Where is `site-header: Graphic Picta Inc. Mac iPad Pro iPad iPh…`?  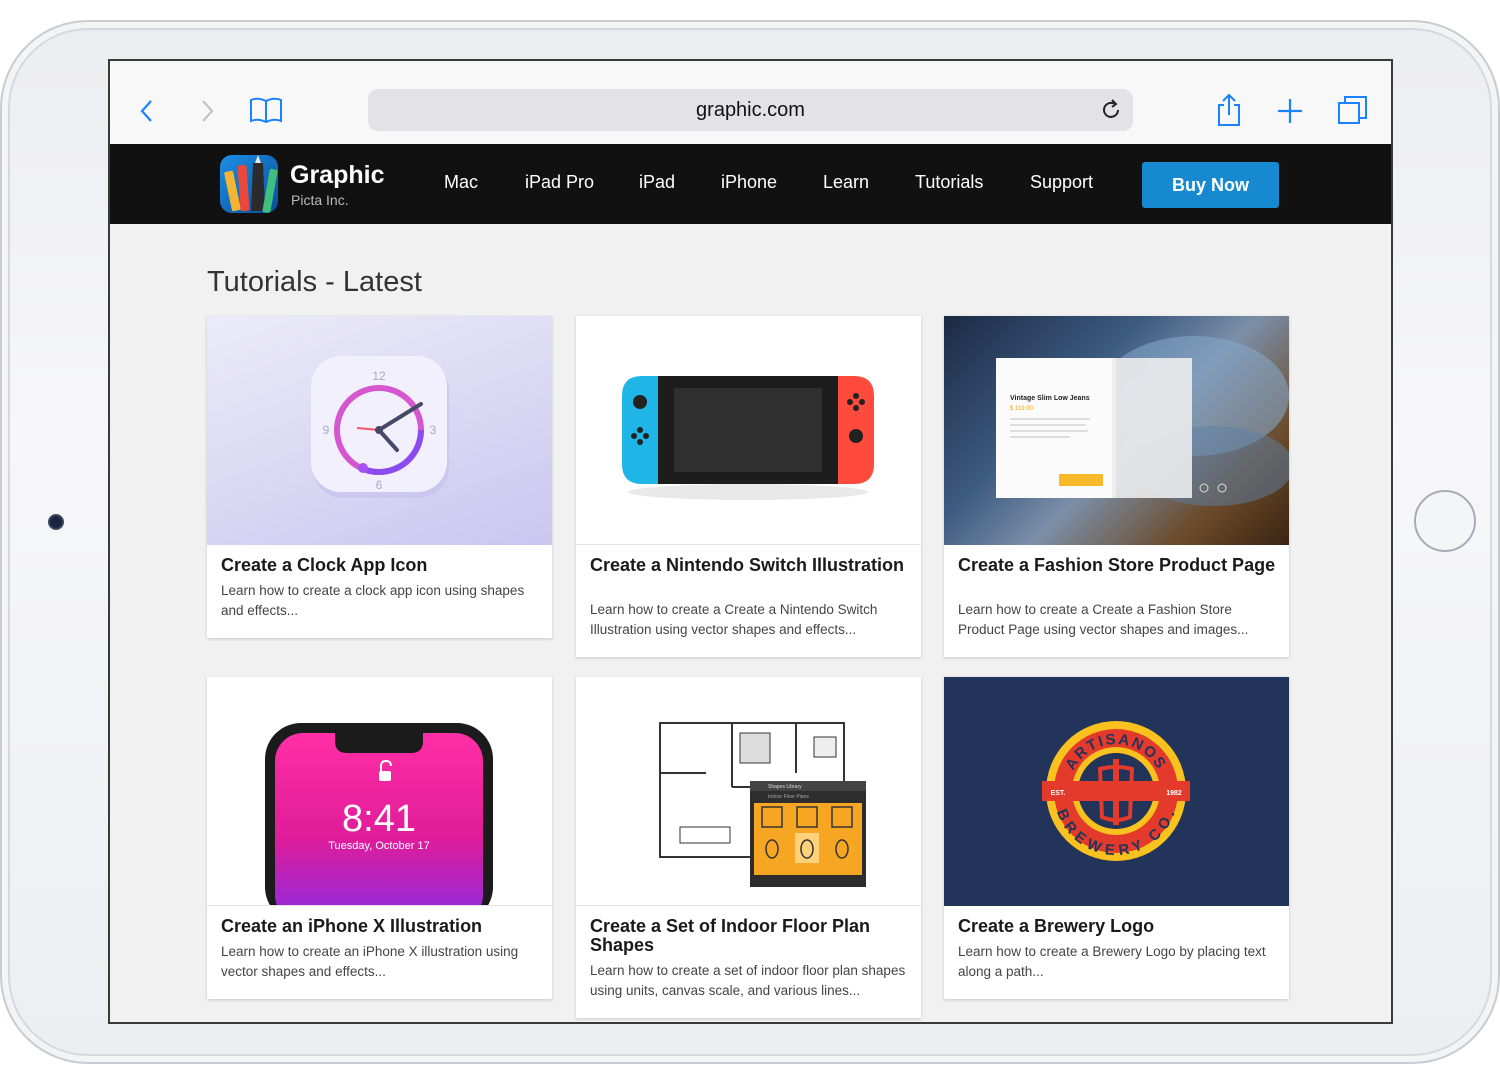
site-header: Graphic Picta Inc. Mac iPad Pro iPad iPh… is located at coordinates (750, 184).